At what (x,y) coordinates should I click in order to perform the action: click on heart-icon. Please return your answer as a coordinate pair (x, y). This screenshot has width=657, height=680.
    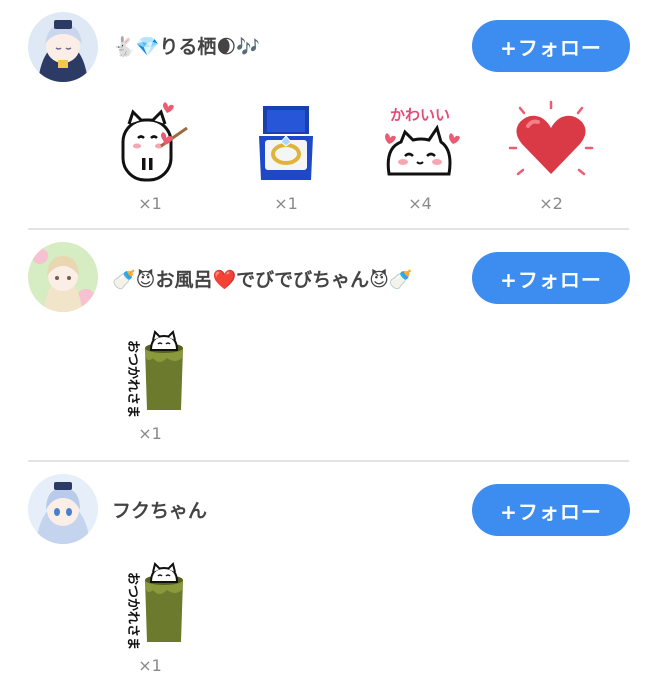
    Looking at the image, I should click on (551, 138).